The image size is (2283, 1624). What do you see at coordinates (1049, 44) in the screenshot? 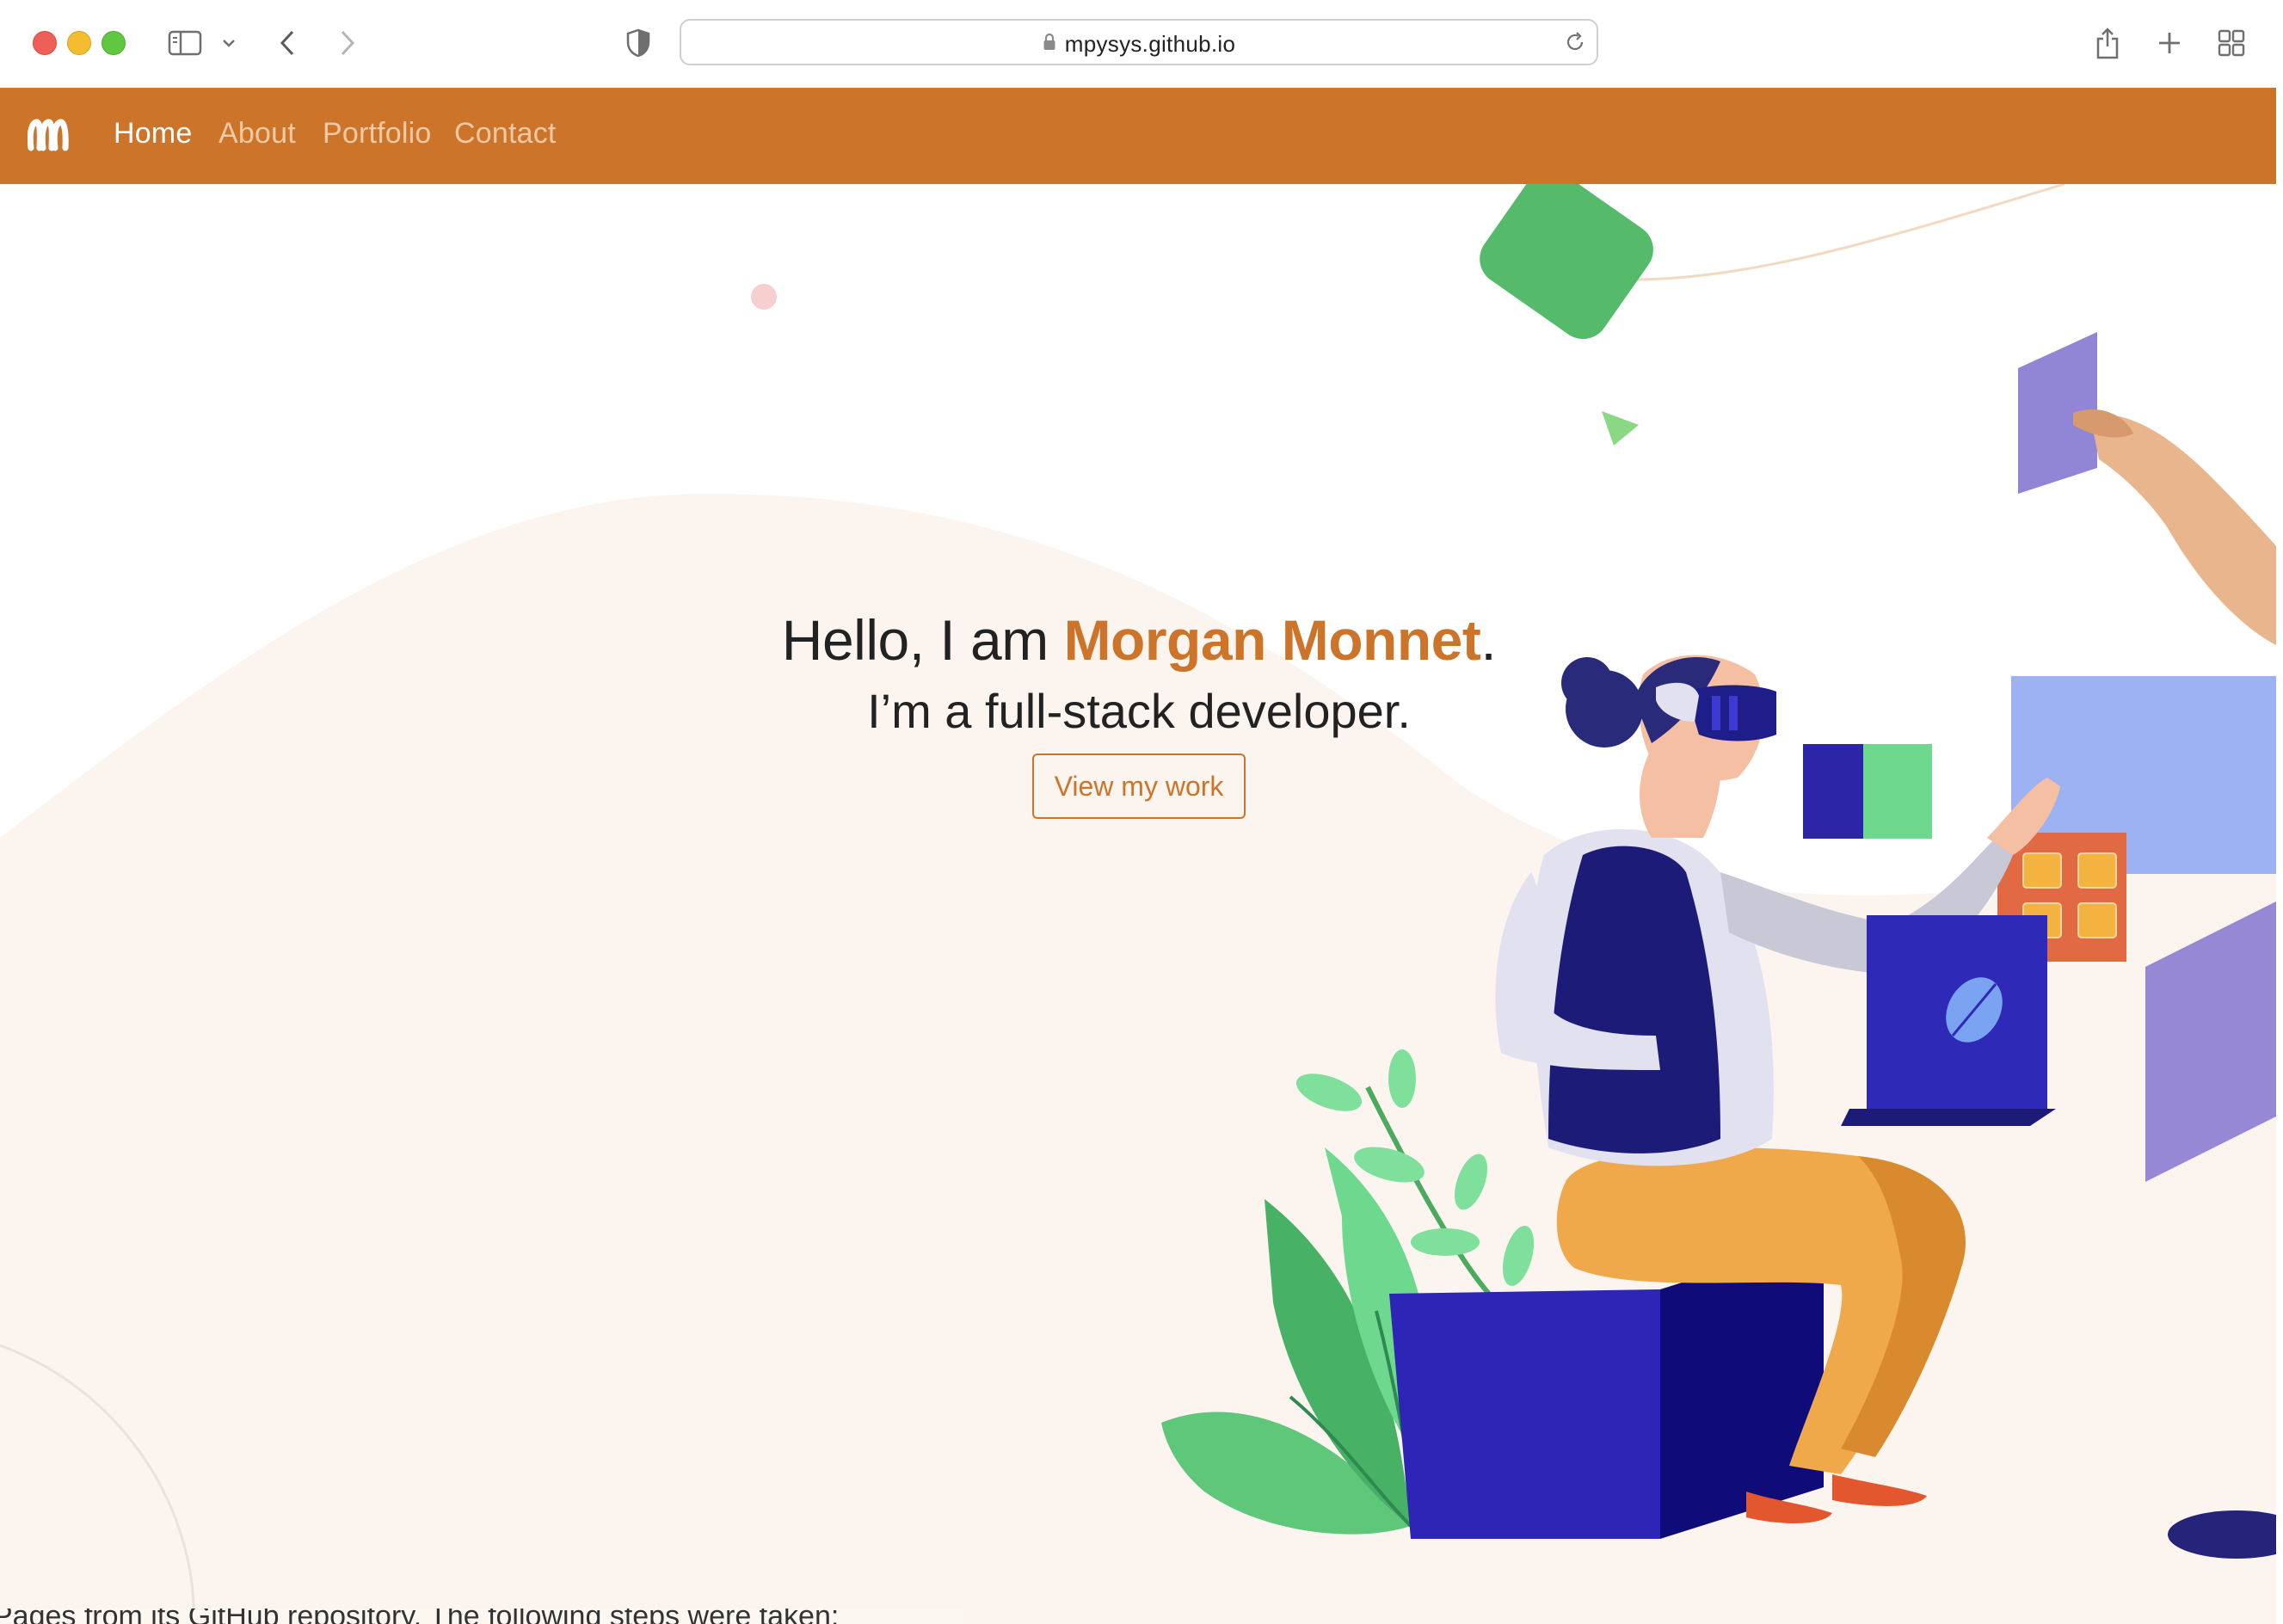
I see `lock-icon` at bounding box center [1049, 44].